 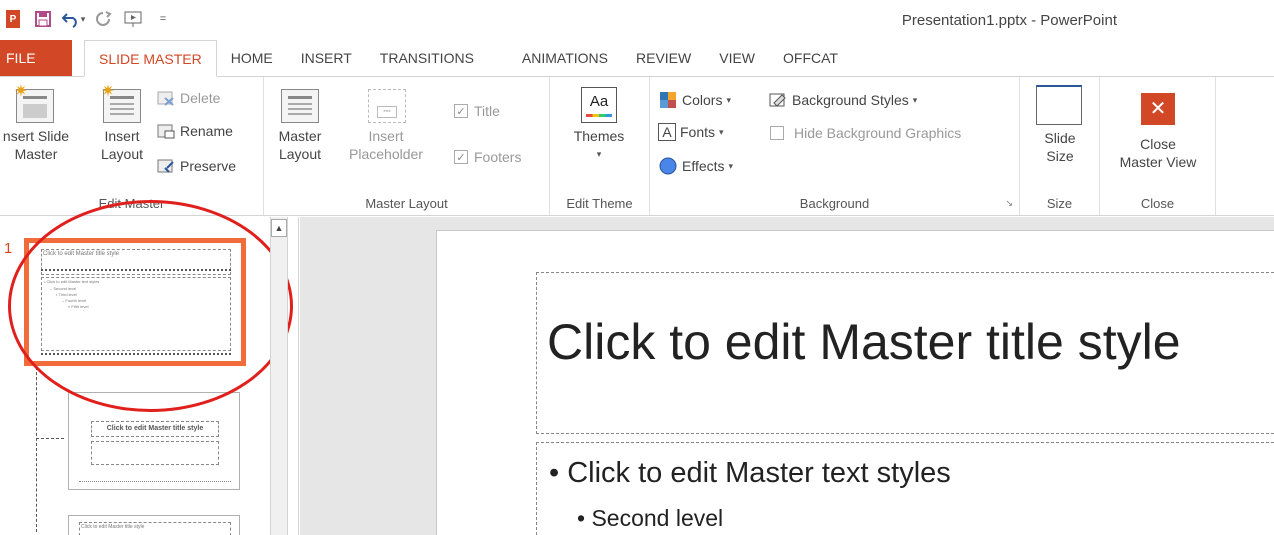 What do you see at coordinates (36, 447) in the screenshot?
I see `layout-connector-line` at bounding box center [36, 447].